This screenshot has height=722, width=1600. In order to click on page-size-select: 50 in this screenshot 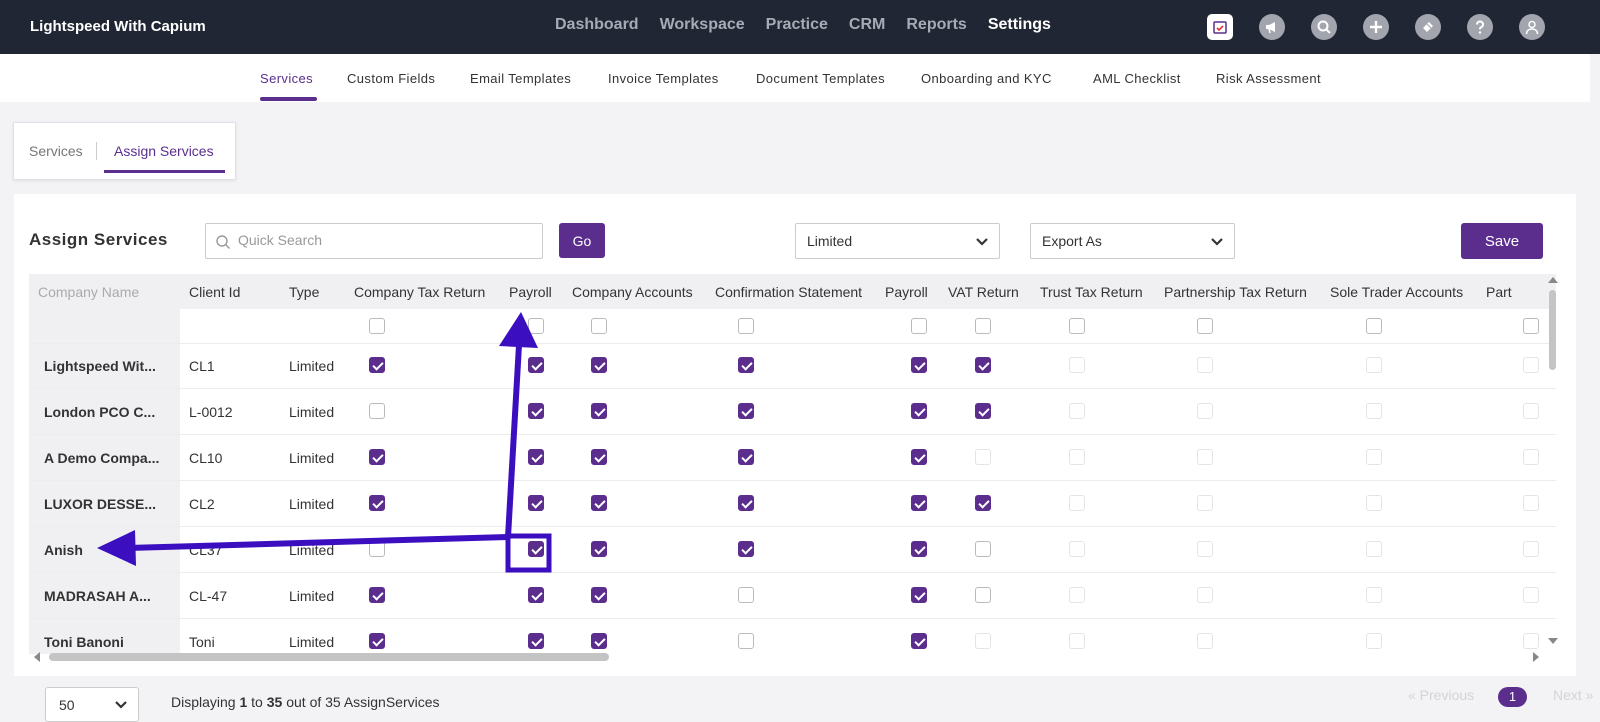, I will do `click(92, 704)`.